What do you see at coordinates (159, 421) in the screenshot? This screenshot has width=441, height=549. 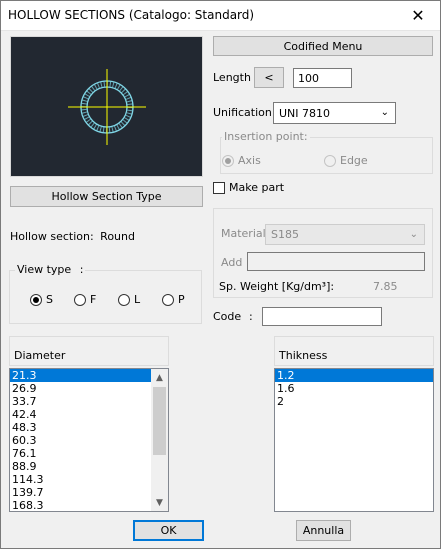 I see `scroll-thumb` at bounding box center [159, 421].